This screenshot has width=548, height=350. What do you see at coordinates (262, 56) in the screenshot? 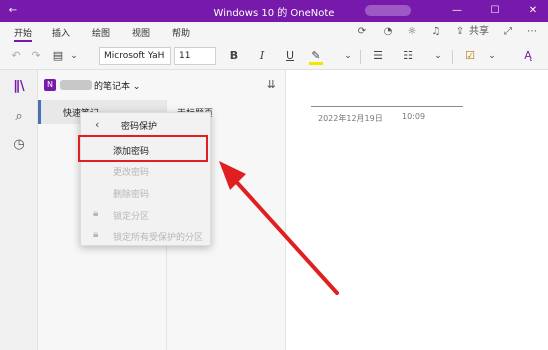
I see `italic-button: I` at bounding box center [262, 56].